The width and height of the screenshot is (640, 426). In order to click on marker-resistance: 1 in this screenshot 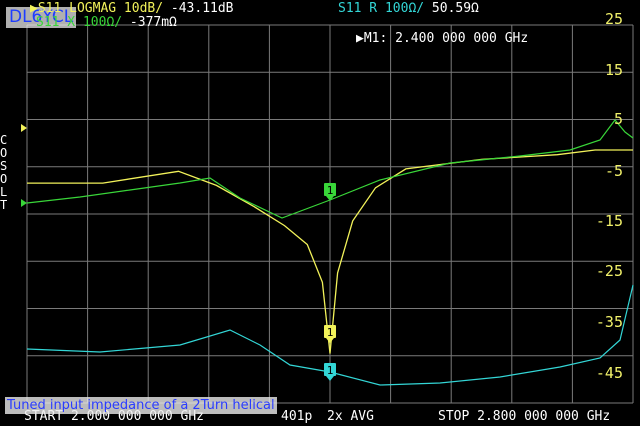, I will do `click(330, 372)`.